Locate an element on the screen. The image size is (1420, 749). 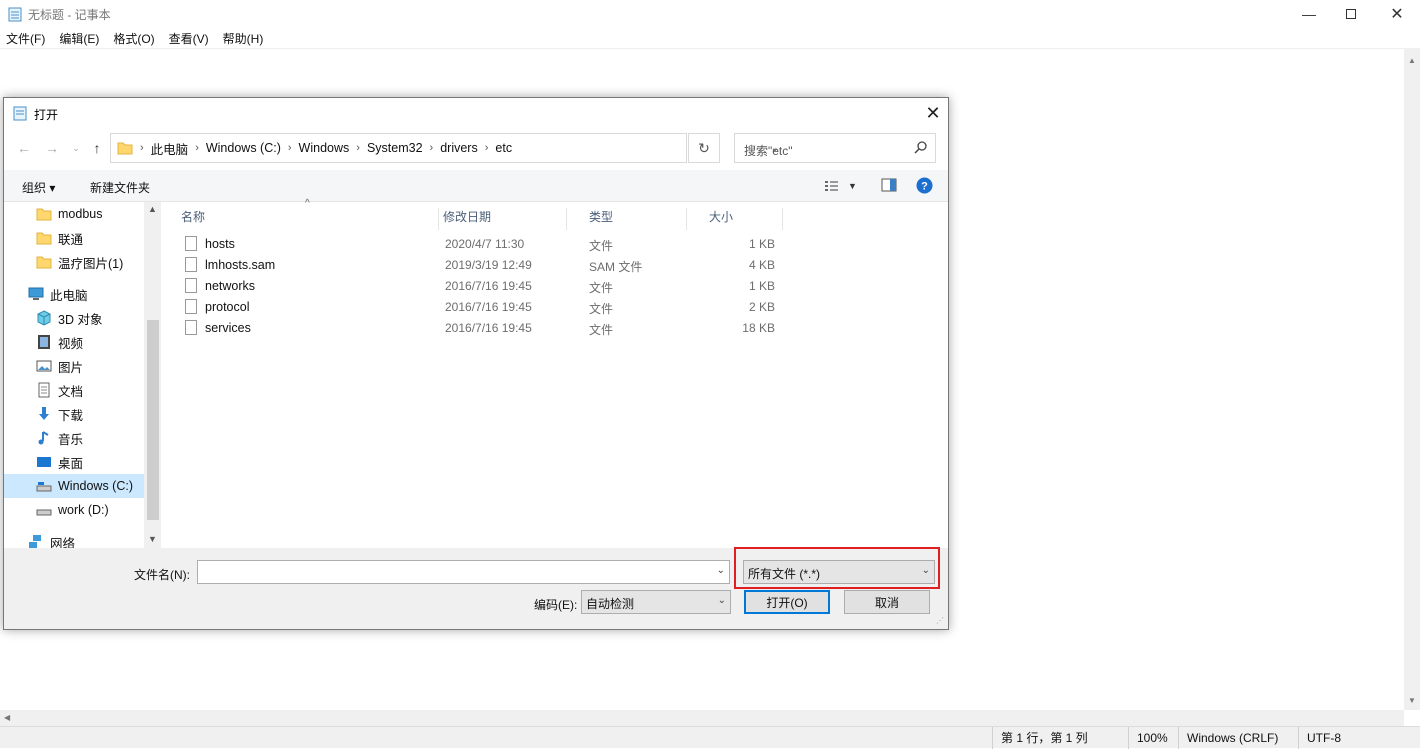
file-row: lmhosts.sam 2019/3/19 12:49 SAM 文件 4 KB is located at coordinates (483, 265).